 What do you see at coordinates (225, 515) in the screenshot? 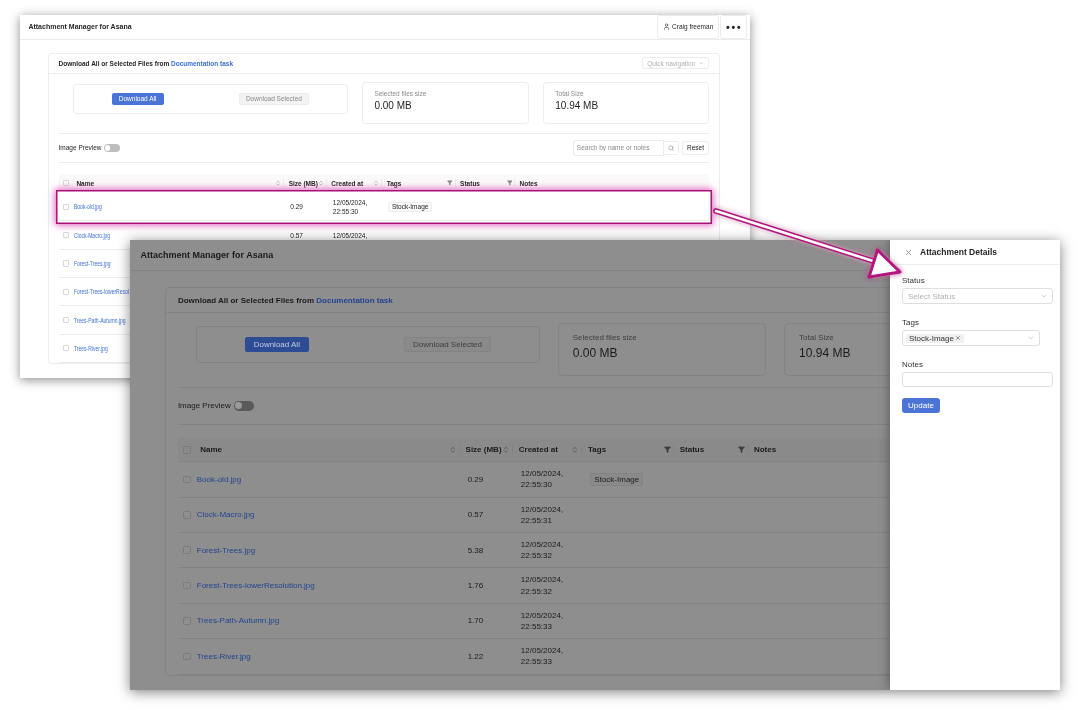
I see `file-link: Clock-Macro.jpg` at bounding box center [225, 515].